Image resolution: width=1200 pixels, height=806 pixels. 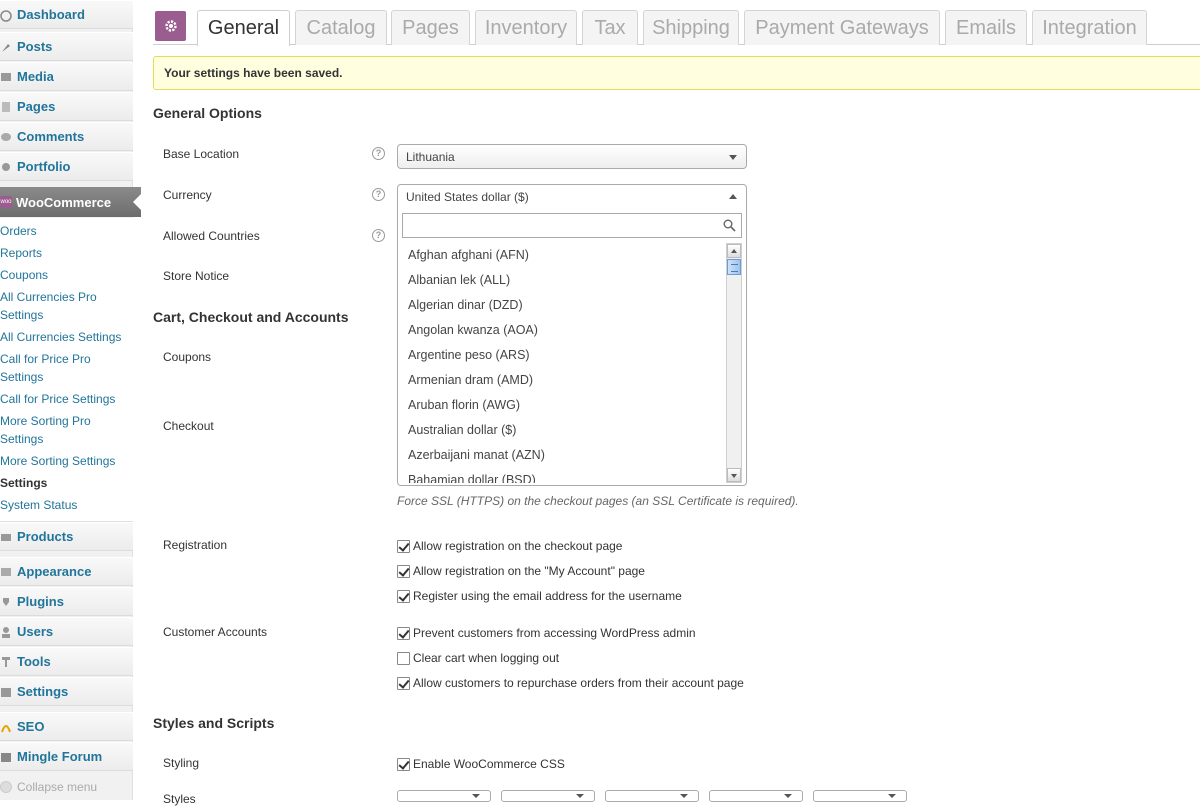 I want to click on menu-portfolio: Portfolio, so click(x=66, y=166).